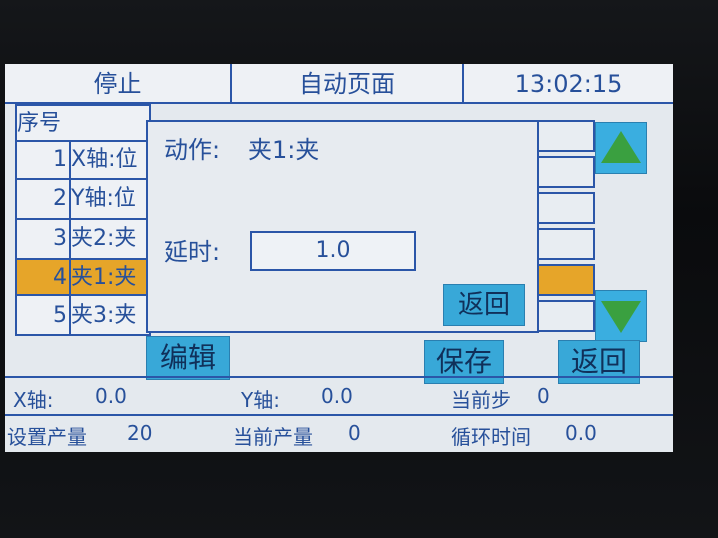 This screenshot has height=538, width=718. What do you see at coordinates (33, 400) in the screenshot?
I see `x-axis-label: X轴:` at bounding box center [33, 400].